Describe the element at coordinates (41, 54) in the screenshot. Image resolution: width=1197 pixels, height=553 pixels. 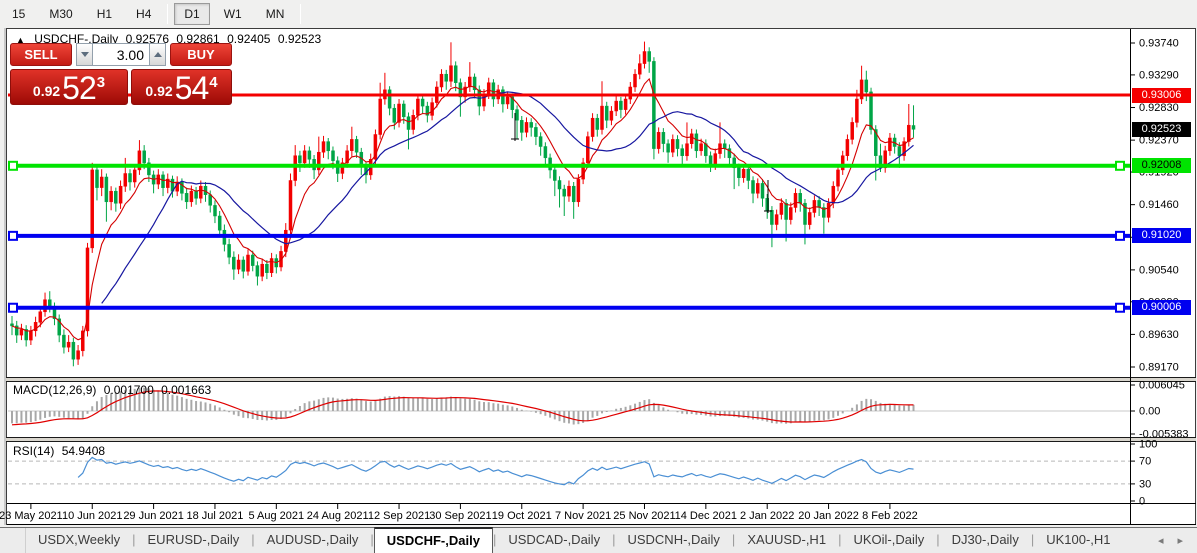
I see `sell-button: SELL` at that location.